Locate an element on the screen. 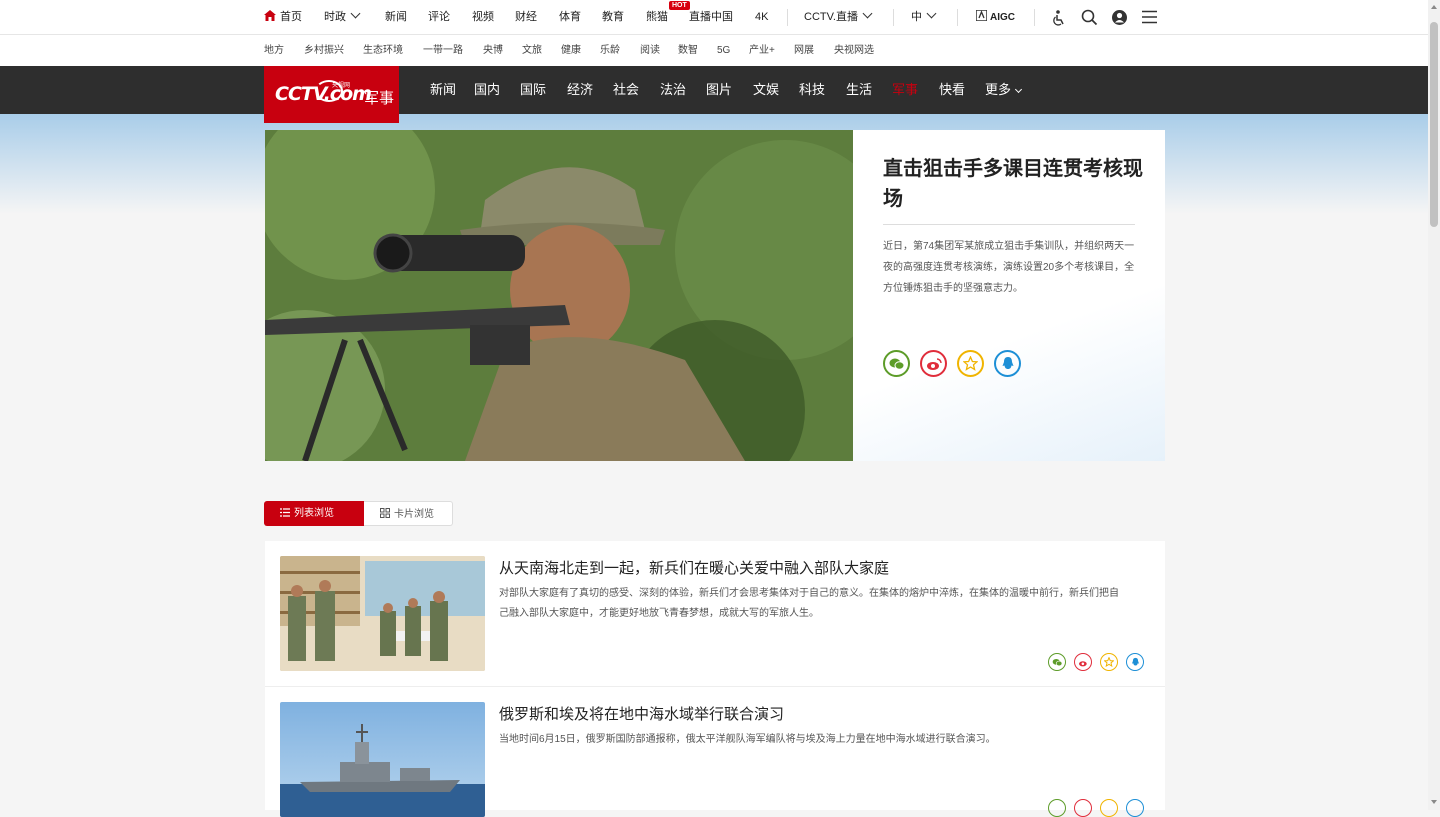  subnav-item: 阅读 is located at coordinates (650, 50).